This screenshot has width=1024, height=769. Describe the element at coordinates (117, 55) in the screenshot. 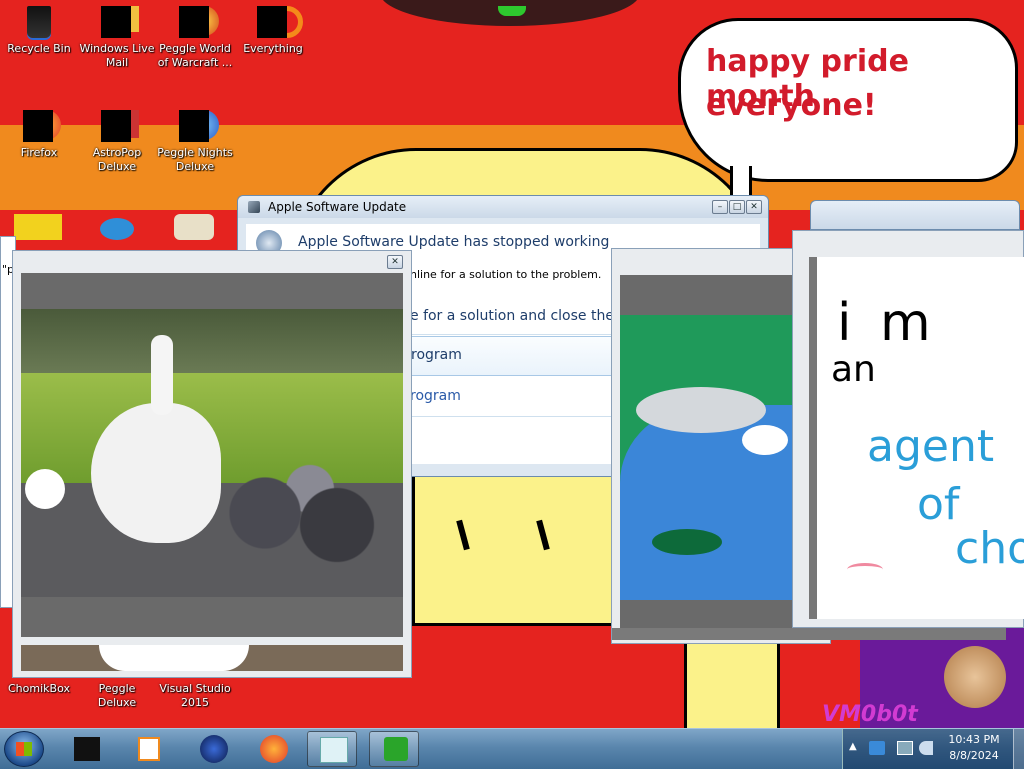

I see `desktop-icon-label: Windows Live Mail` at that location.